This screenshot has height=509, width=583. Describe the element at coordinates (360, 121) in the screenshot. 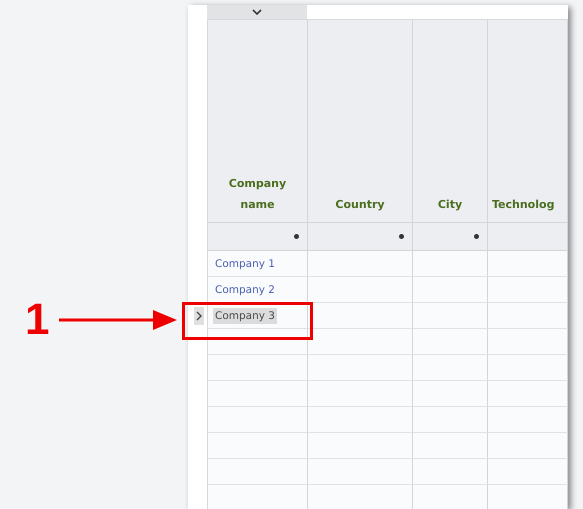

I see `column-header: Country` at that location.